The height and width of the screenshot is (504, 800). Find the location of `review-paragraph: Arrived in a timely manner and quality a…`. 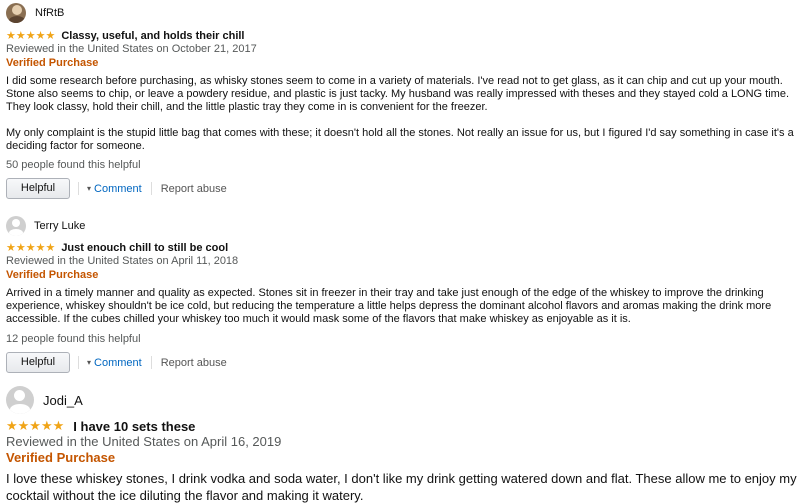

review-paragraph: Arrived in a timely manner and quality a… is located at coordinates (389, 306).